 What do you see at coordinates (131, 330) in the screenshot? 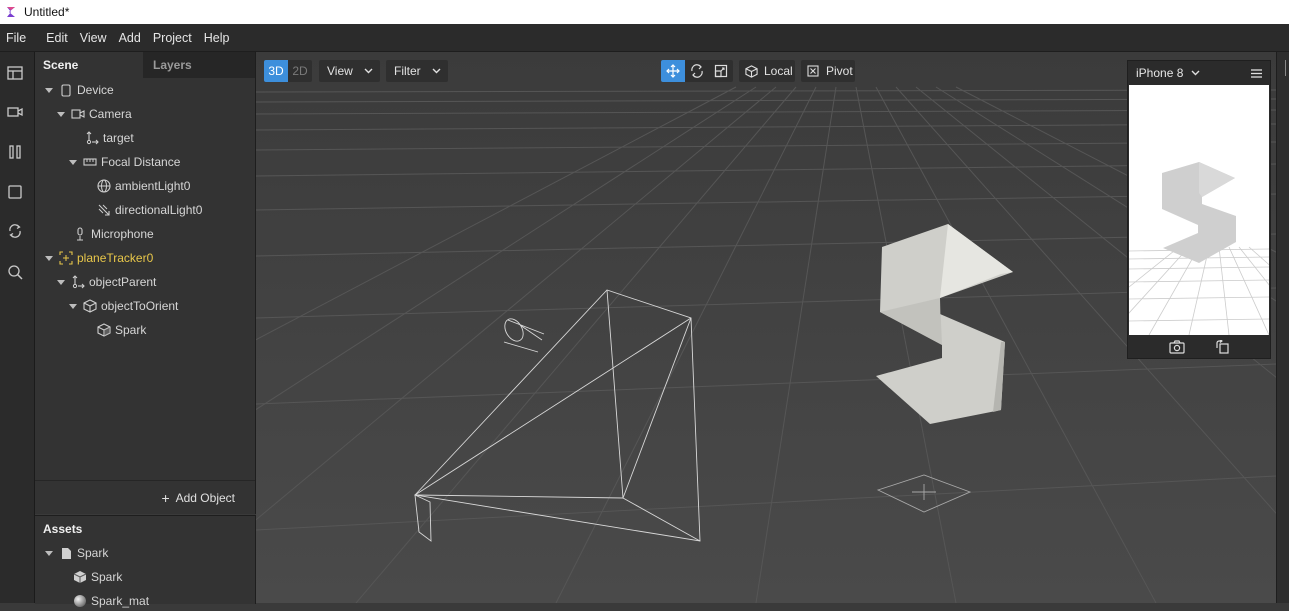
I see `tree-item-label: Spark` at bounding box center [131, 330].